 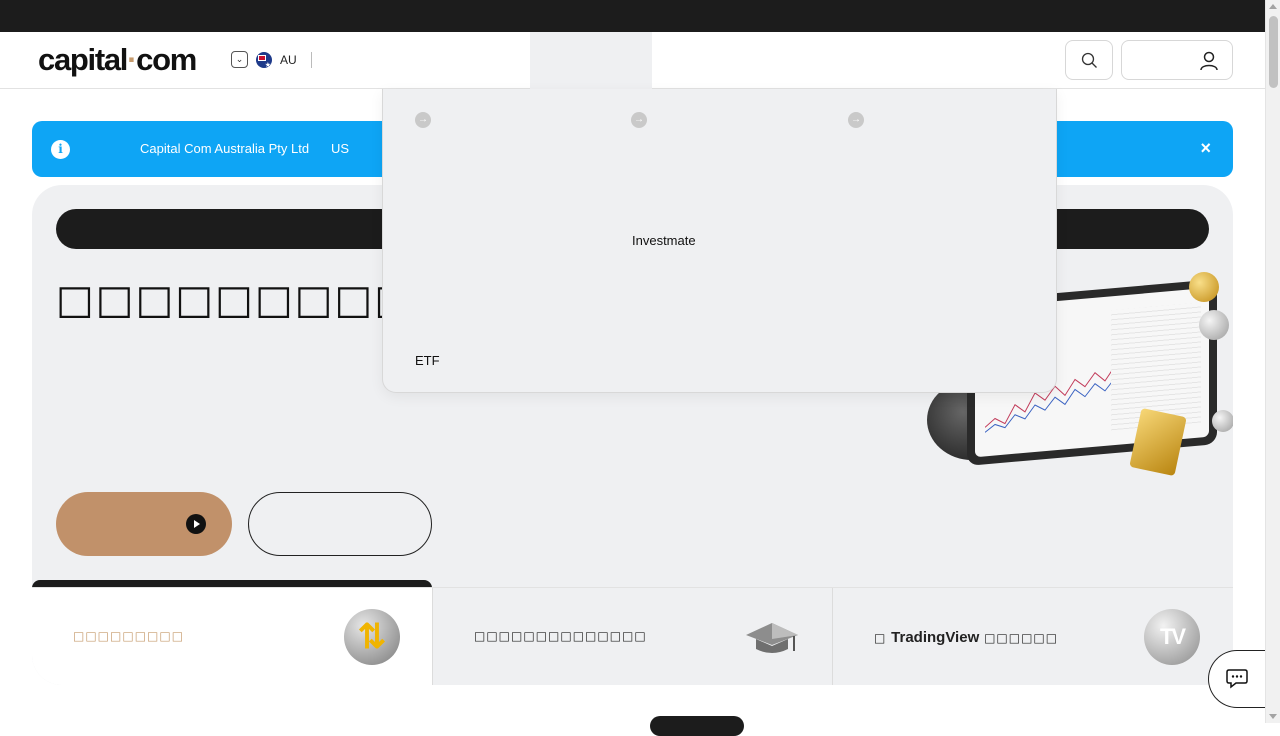 I want to click on tab-label: □ TradingView □□□□□□, so click(x=966, y=637).